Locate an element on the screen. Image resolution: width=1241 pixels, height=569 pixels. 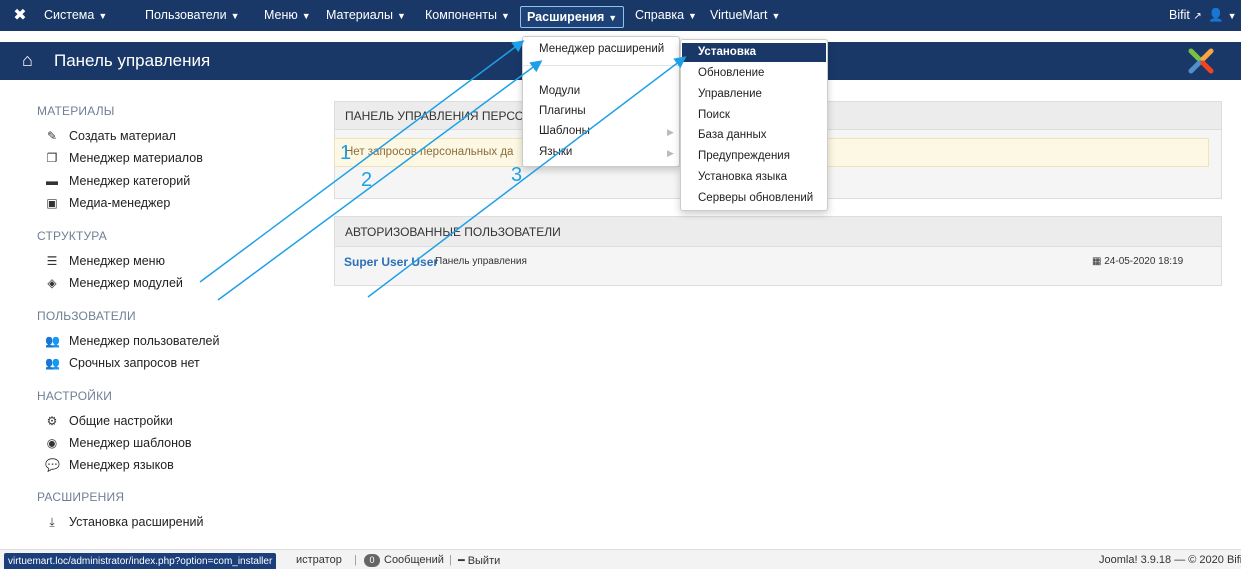
user-location: Панель управления is located at coordinates (481, 261).